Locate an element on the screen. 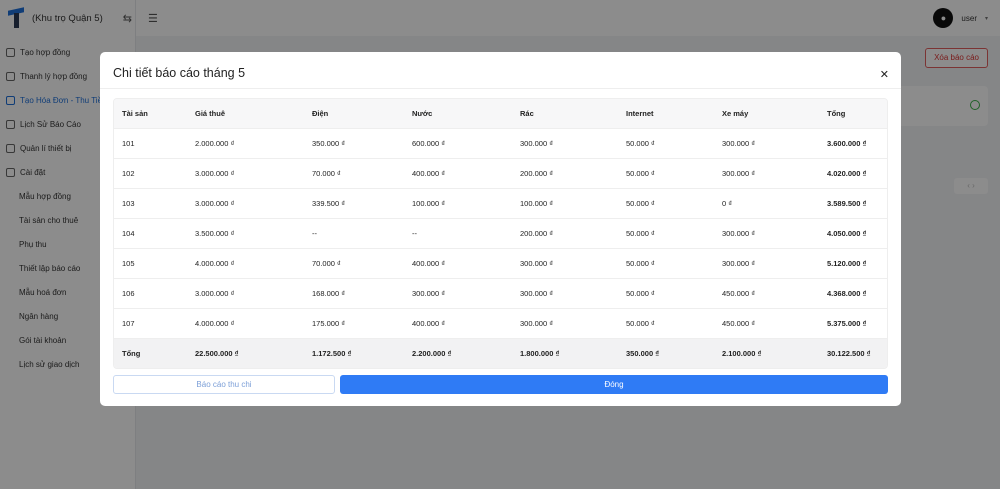 Image resolution: width=1000 pixels, height=489 pixels. table-cell: 104 is located at coordinates (150, 232).